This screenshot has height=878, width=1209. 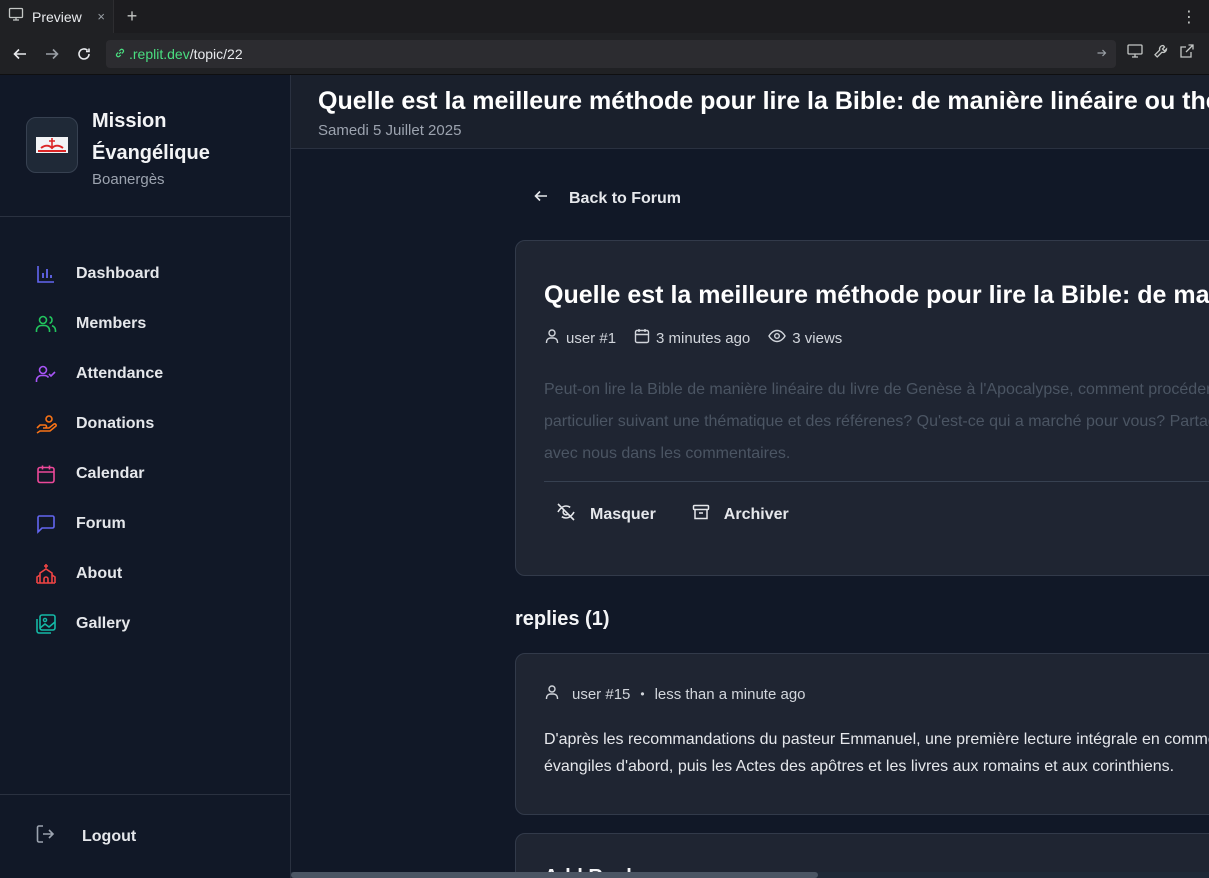 What do you see at coordinates (145, 574) in the screenshot?
I see `sidebar-item-about: About` at bounding box center [145, 574].